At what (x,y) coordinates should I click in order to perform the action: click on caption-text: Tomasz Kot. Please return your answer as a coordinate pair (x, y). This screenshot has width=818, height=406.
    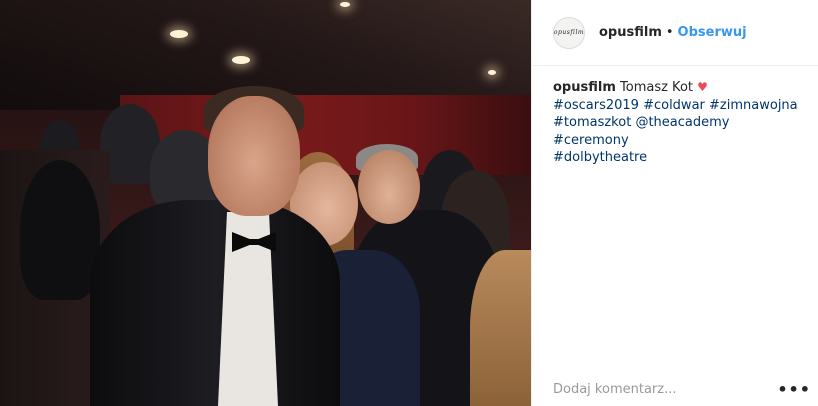
    Looking at the image, I should click on (656, 87).